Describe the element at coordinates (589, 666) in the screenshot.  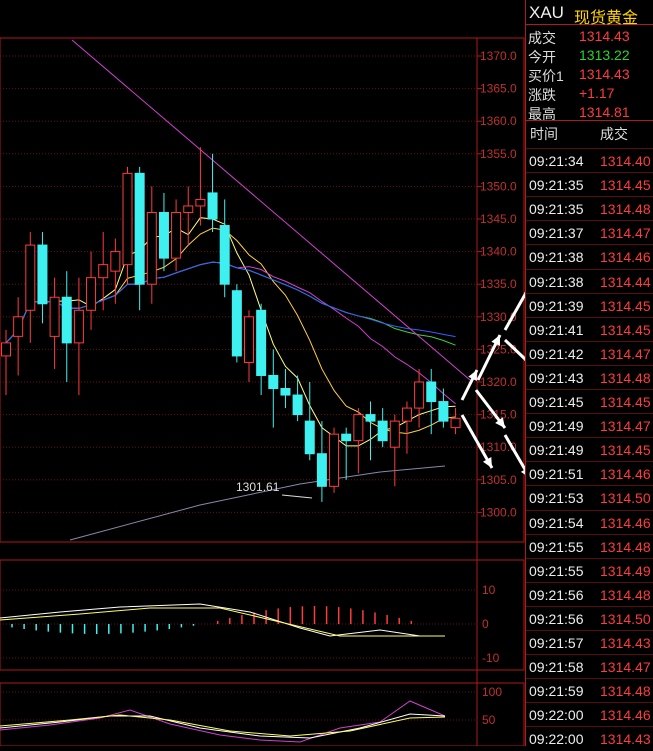
I see `tick-row: 09:21:58 1314.47` at that location.